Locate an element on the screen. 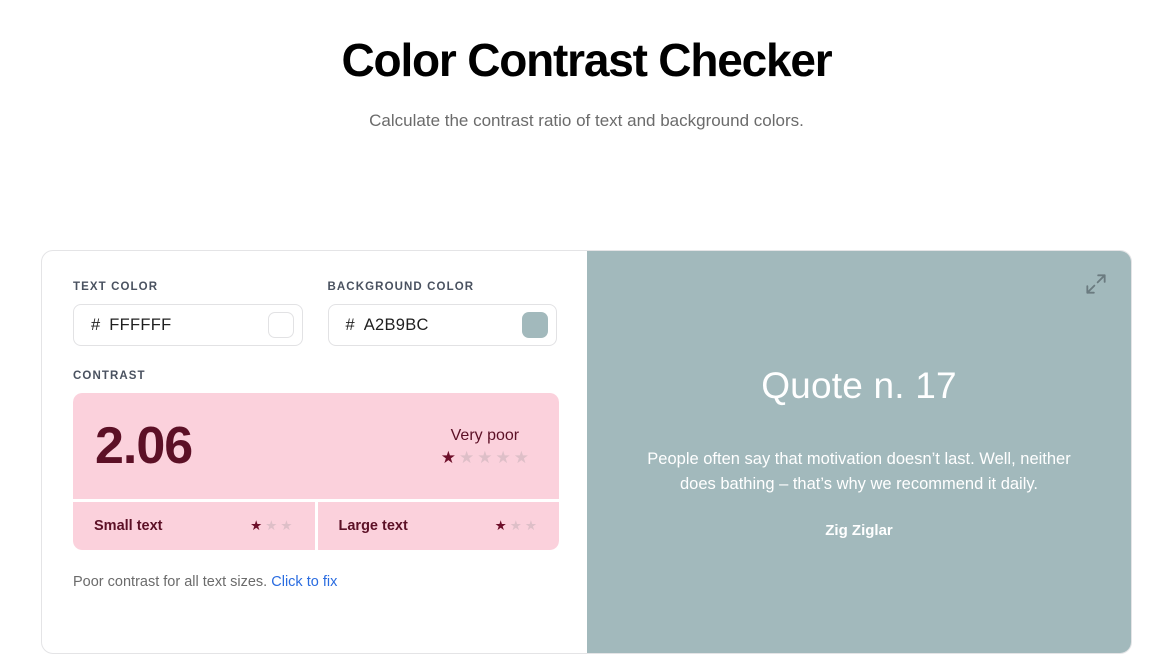  contrast-ratio-value: 2.06 is located at coordinates (144, 446).